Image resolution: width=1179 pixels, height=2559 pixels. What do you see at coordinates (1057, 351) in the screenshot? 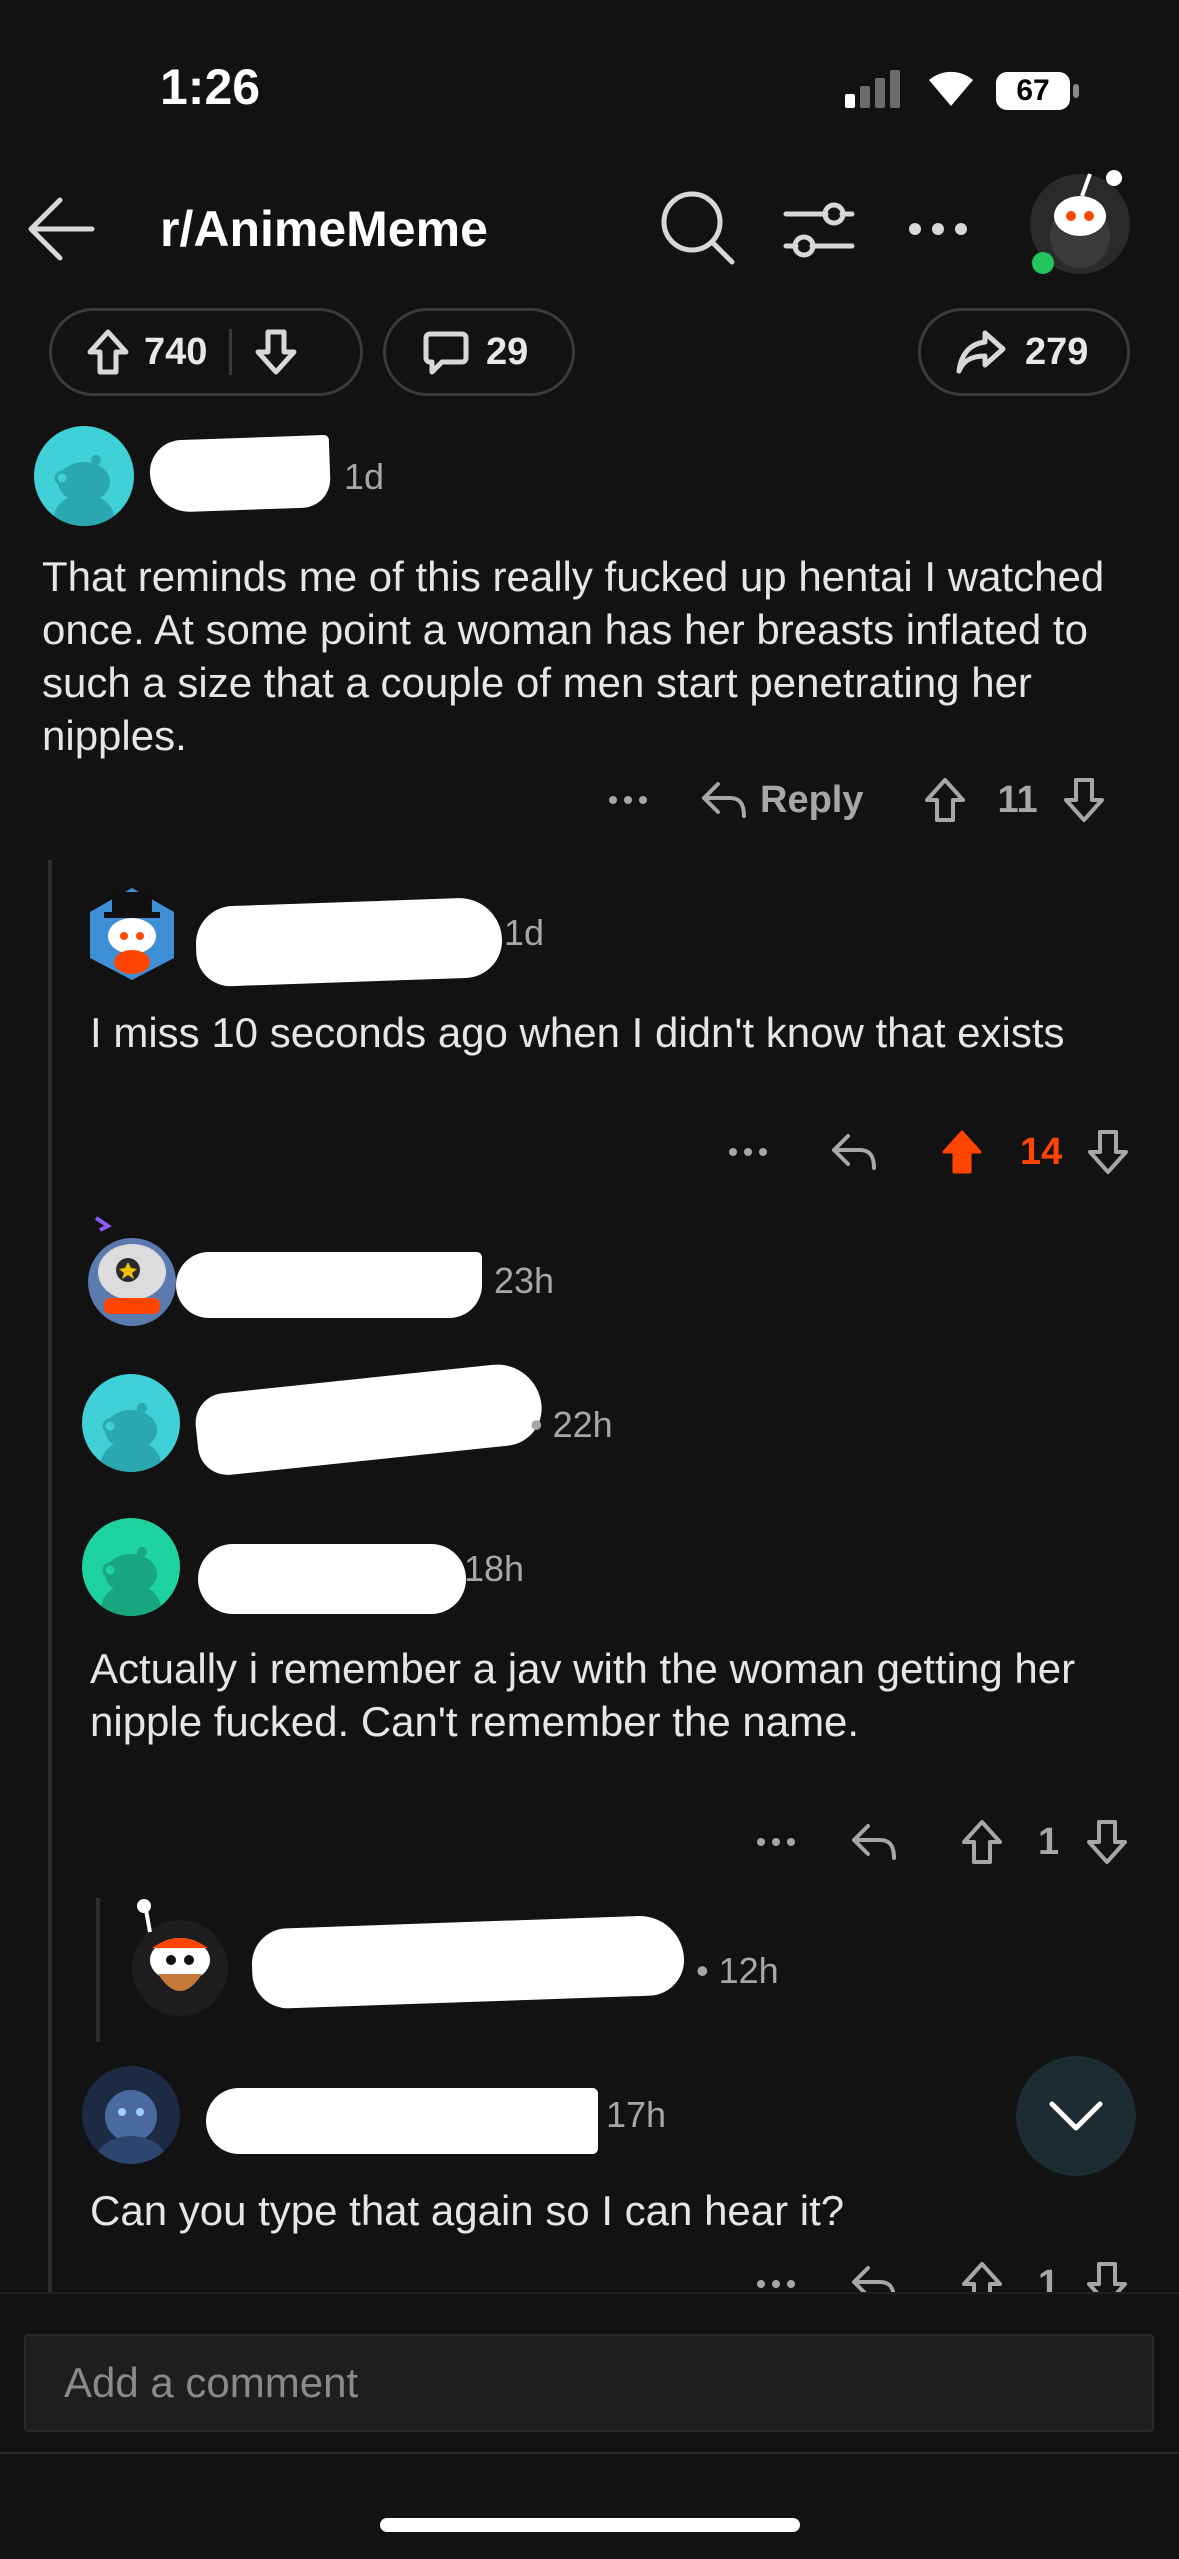
I see `post-share-count: 279` at bounding box center [1057, 351].